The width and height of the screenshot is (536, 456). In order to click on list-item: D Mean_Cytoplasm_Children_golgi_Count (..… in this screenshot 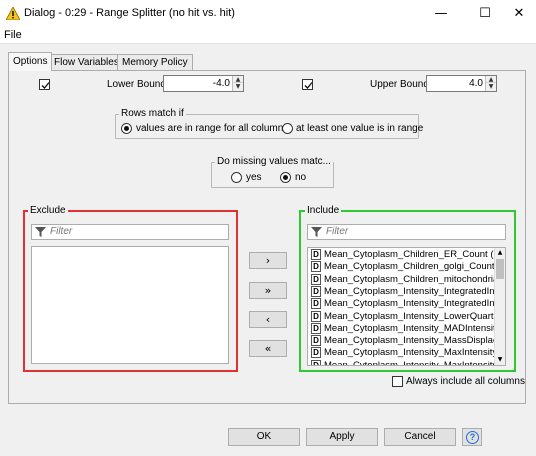, I will do `click(408, 267)`.